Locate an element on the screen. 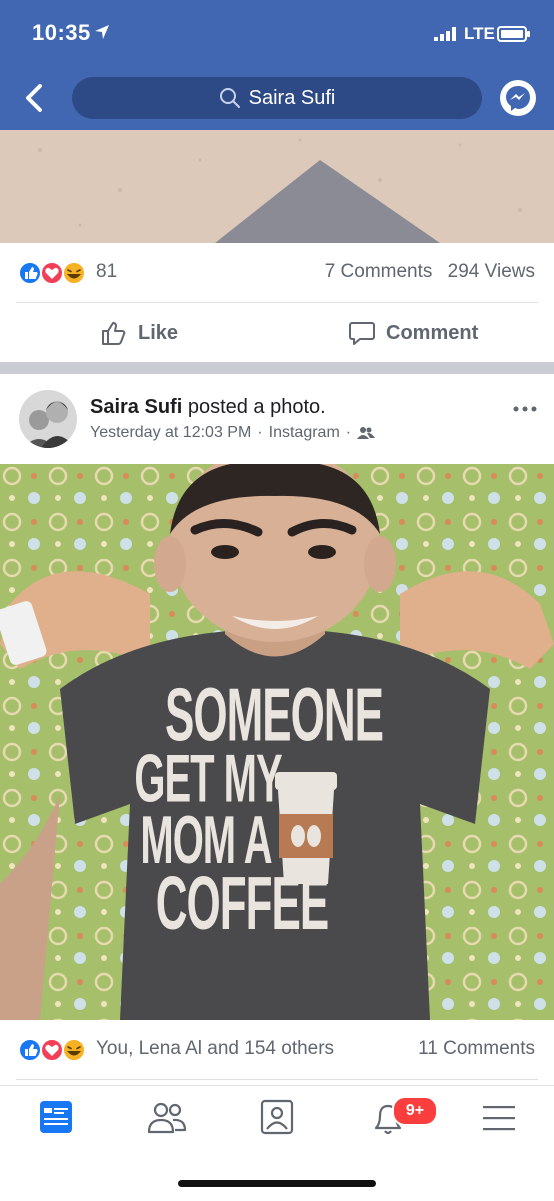  reactions-summary: You, Lena Al and 154 others is located at coordinates (215, 1049).